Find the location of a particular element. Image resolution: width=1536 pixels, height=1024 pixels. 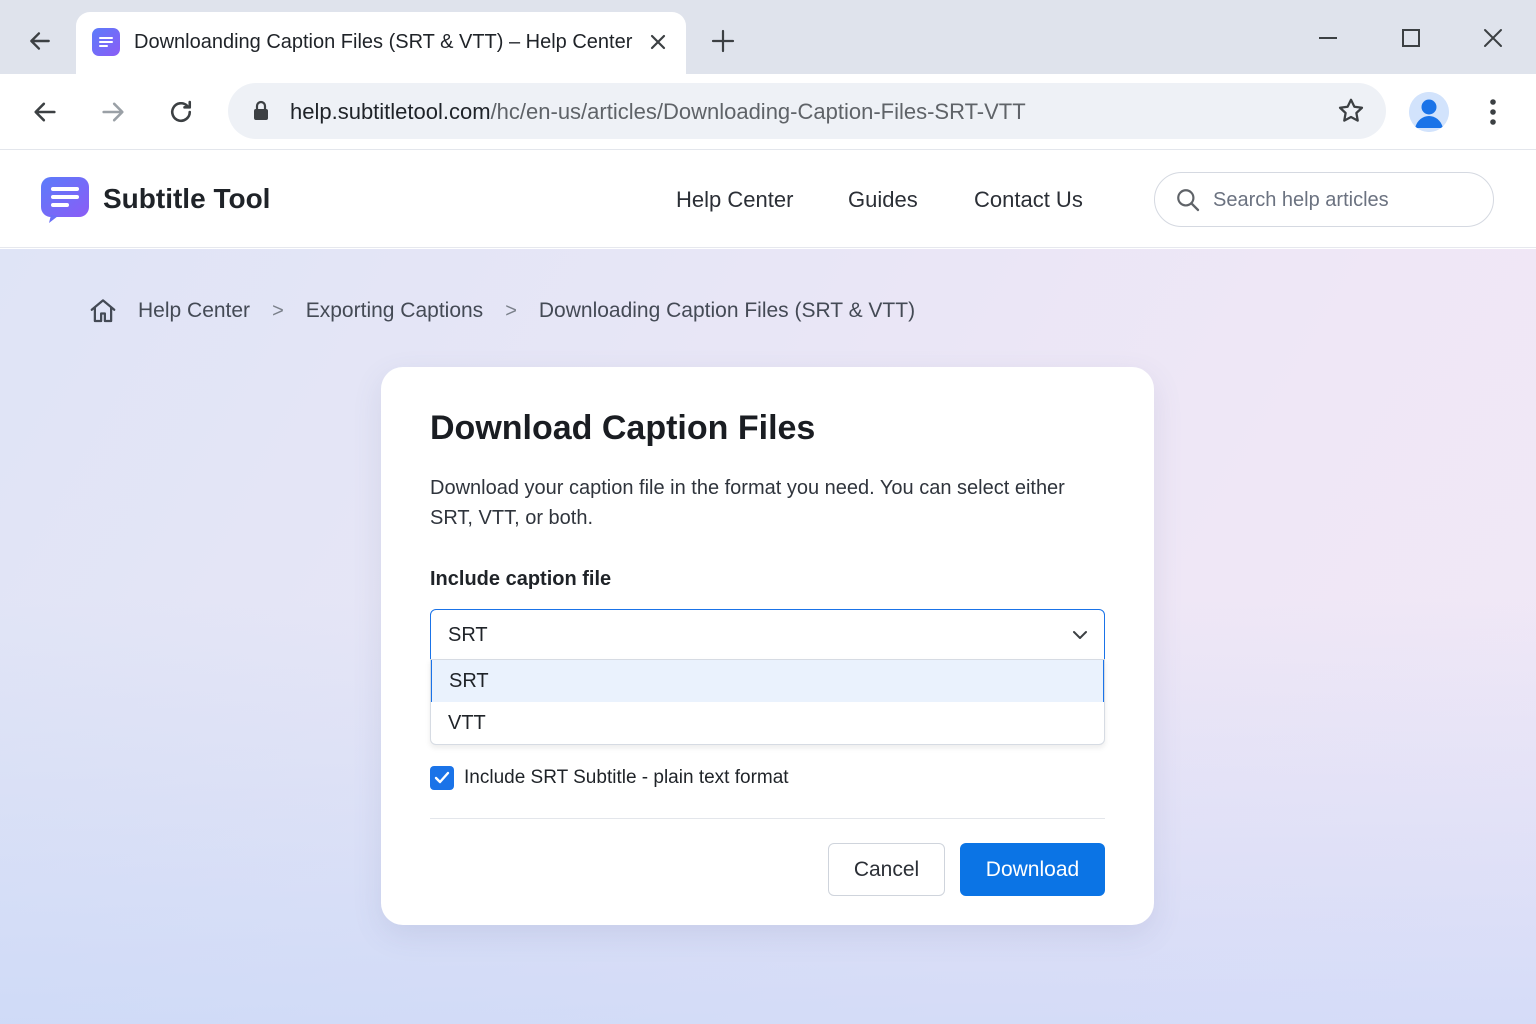

checkmark-icon is located at coordinates (442, 777).